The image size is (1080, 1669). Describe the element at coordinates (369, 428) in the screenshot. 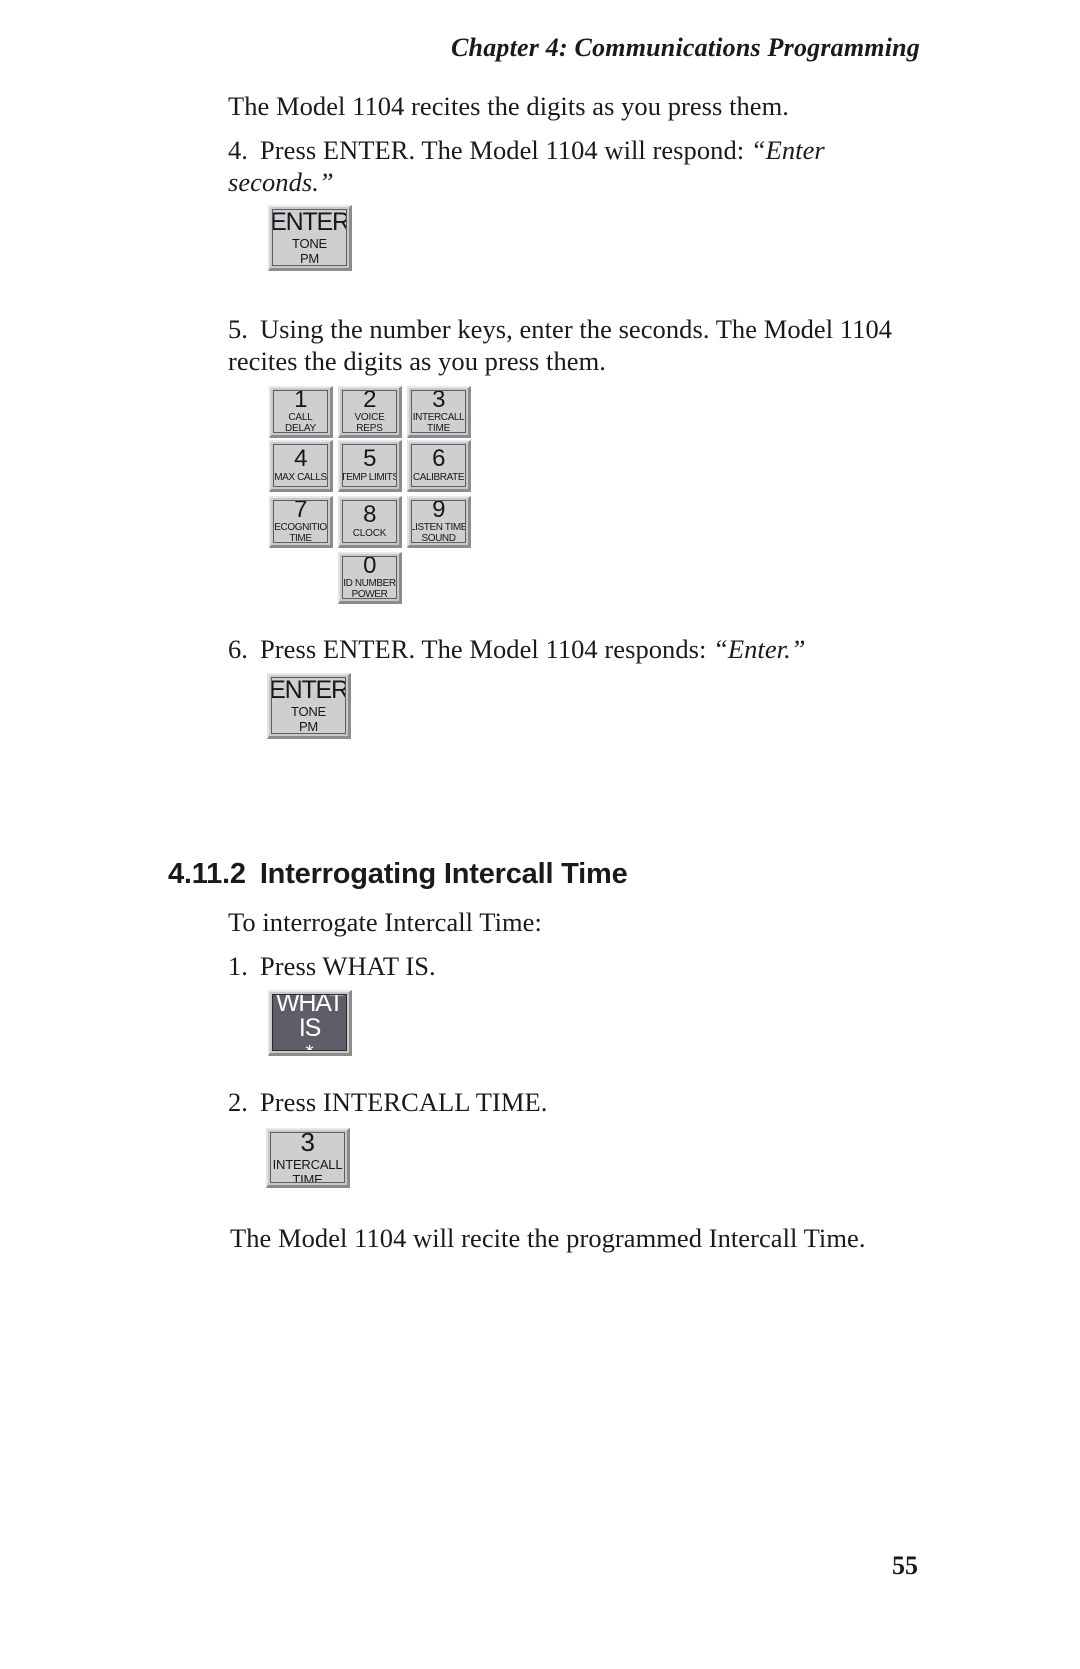

I see `keypad-key-2-sub2: REPS` at that location.